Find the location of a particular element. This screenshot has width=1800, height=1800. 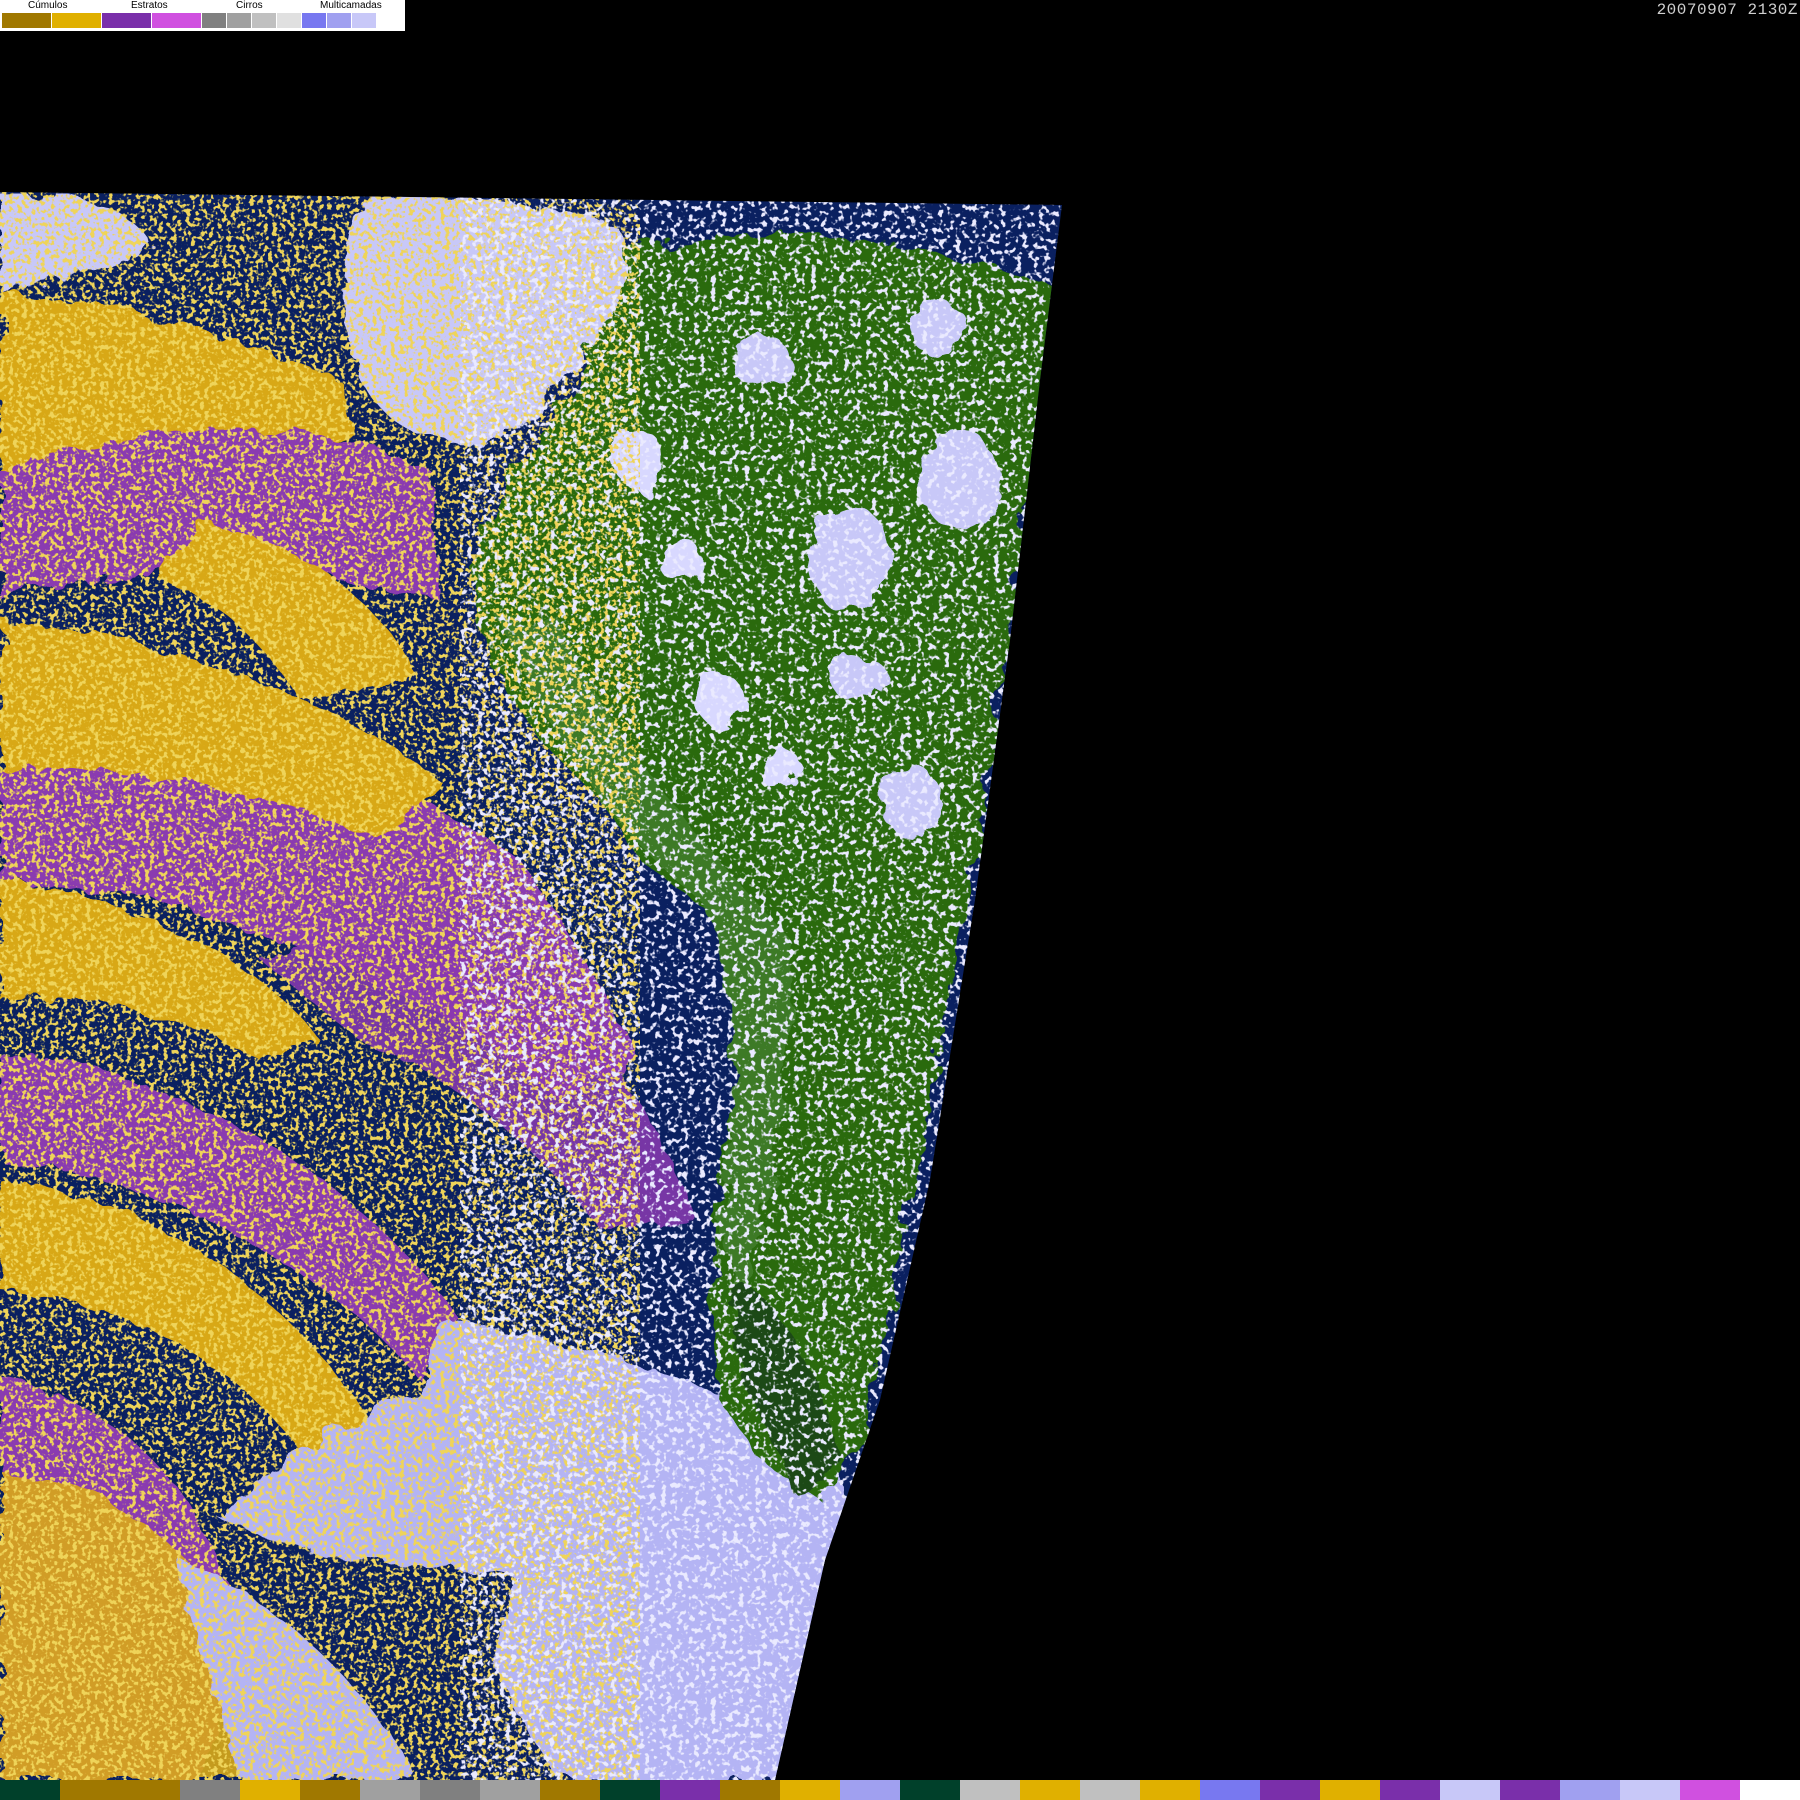

legend-swatches is located at coordinates (202, 20).